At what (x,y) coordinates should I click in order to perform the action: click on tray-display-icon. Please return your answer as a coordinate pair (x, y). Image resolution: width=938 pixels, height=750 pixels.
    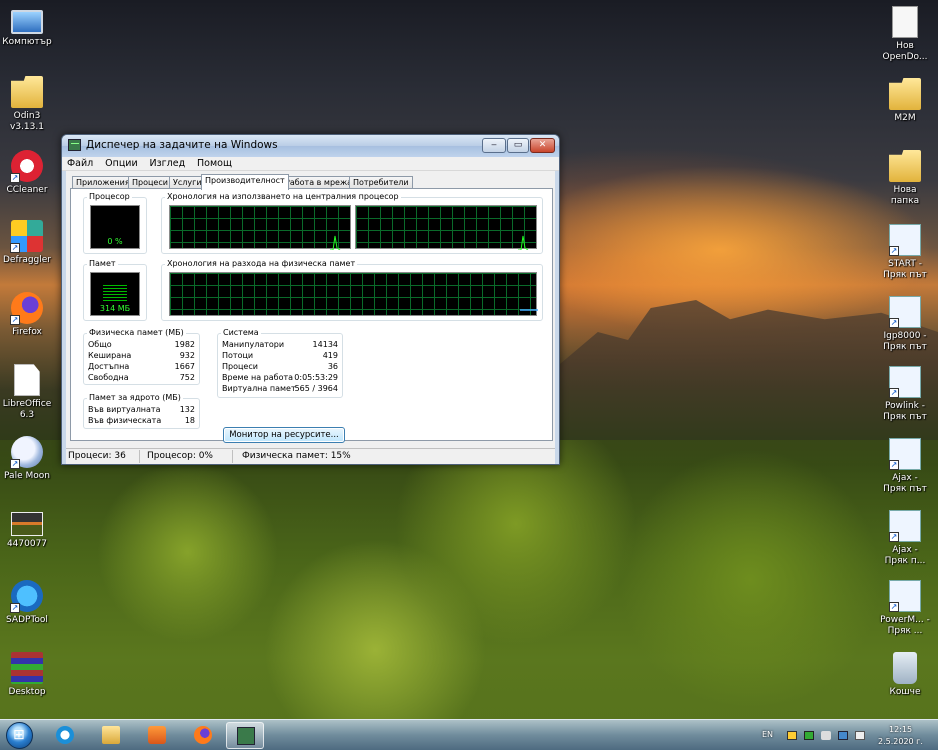
    Looking at the image, I should click on (843, 735).